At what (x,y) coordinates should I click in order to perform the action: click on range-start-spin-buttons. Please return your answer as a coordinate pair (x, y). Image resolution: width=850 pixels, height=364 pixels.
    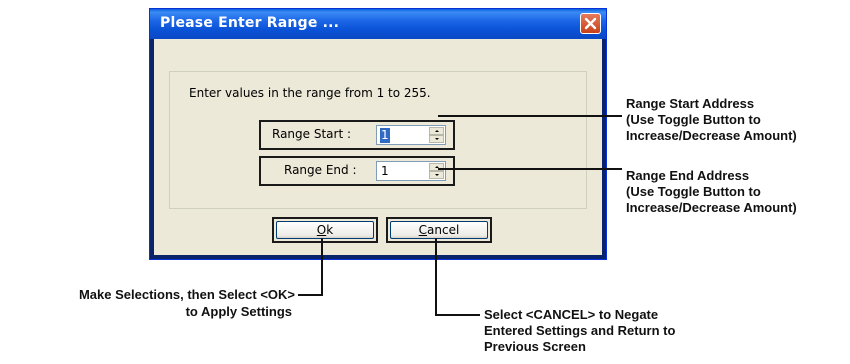
    Looking at the image, I should click on (436, 135).